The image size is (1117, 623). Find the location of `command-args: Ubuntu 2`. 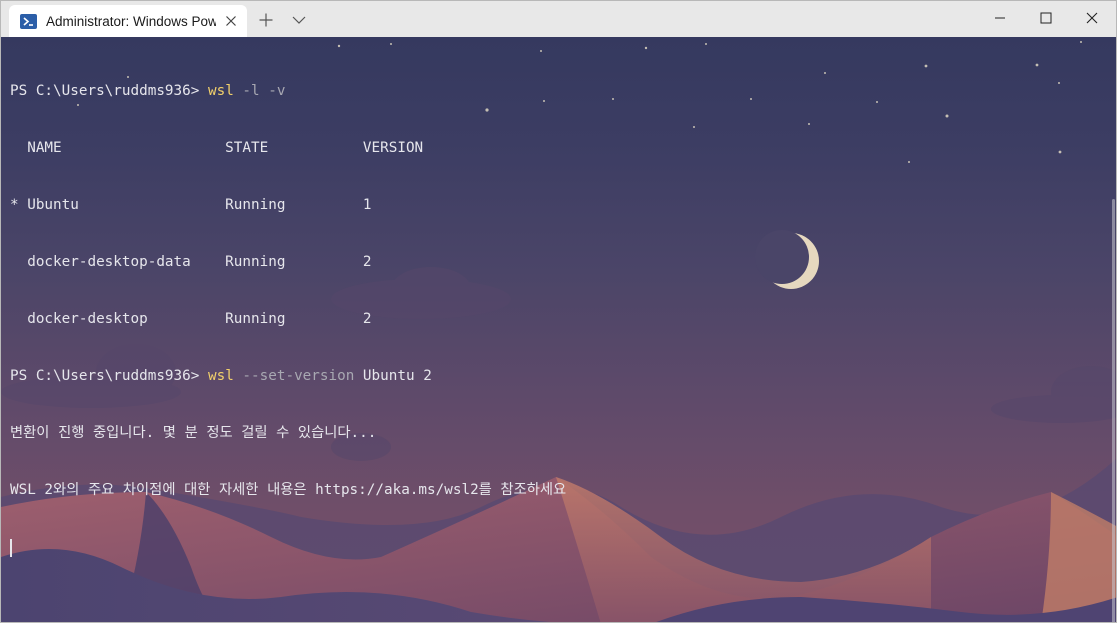

command-args: Ubuntu 2 is located at coordinates (393, 376).